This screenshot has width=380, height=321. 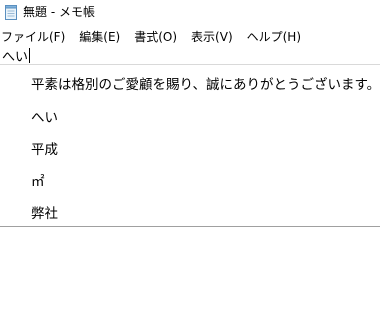 What do you see at coordinates (33, 37) in the screenshot?
I see `menu-file: ファイル(F)` at bounding box center [33, 37].